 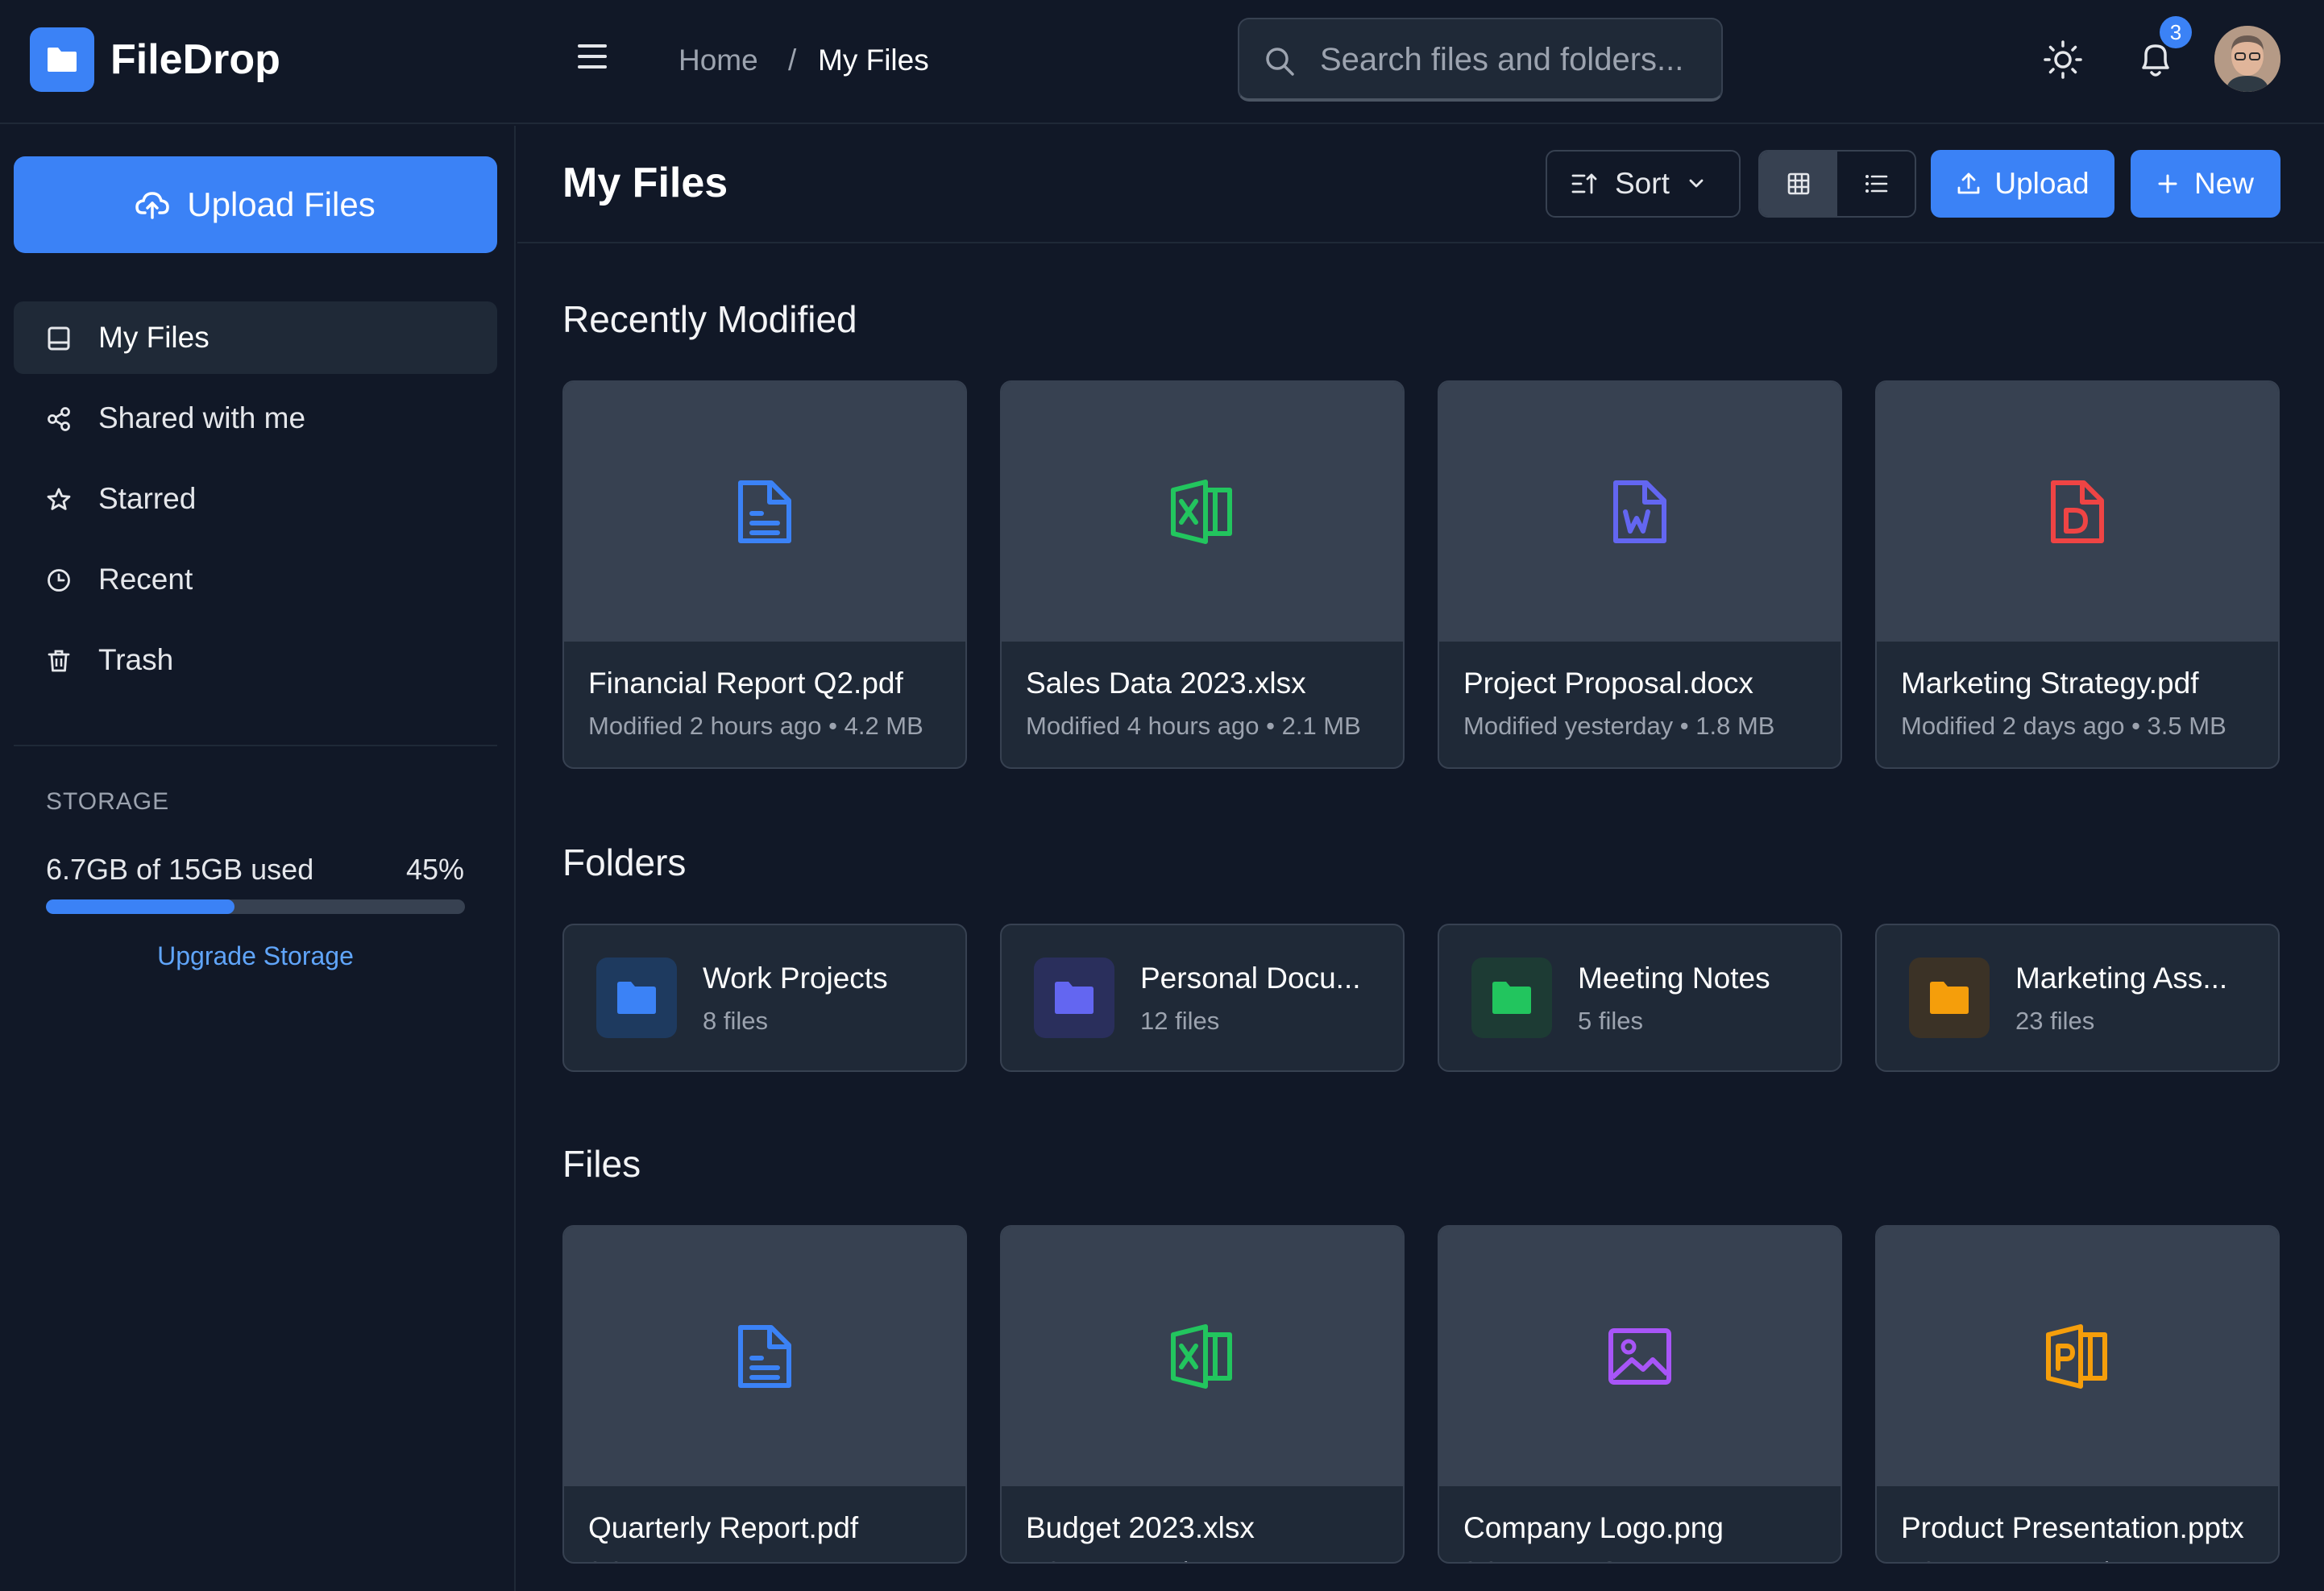 What do you see at coordinates (1696, 183) in the screenshot?
I see `chevron-down-icon` at bounding box center [1696, 183].